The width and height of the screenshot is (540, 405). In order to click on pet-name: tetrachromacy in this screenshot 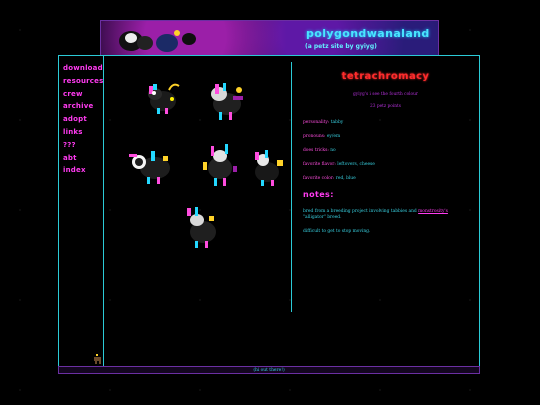, I will do `click(385, 76)`.